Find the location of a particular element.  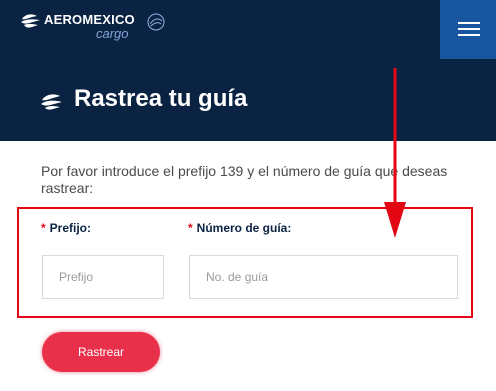

skyteam-seal-icon is located at coordinates (156, 22).